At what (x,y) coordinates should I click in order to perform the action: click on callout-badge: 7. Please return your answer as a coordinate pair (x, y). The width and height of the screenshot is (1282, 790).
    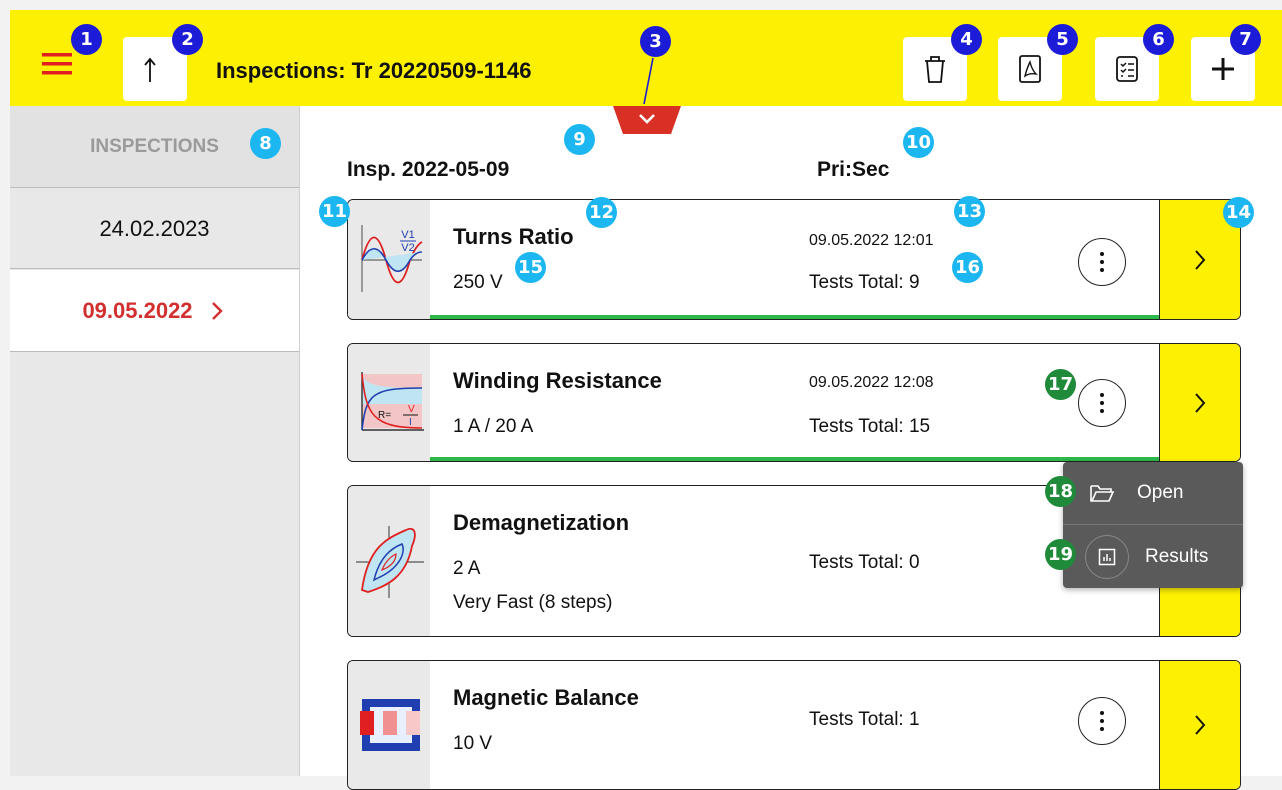
    Looking at the image, I should click on (1245, 39).